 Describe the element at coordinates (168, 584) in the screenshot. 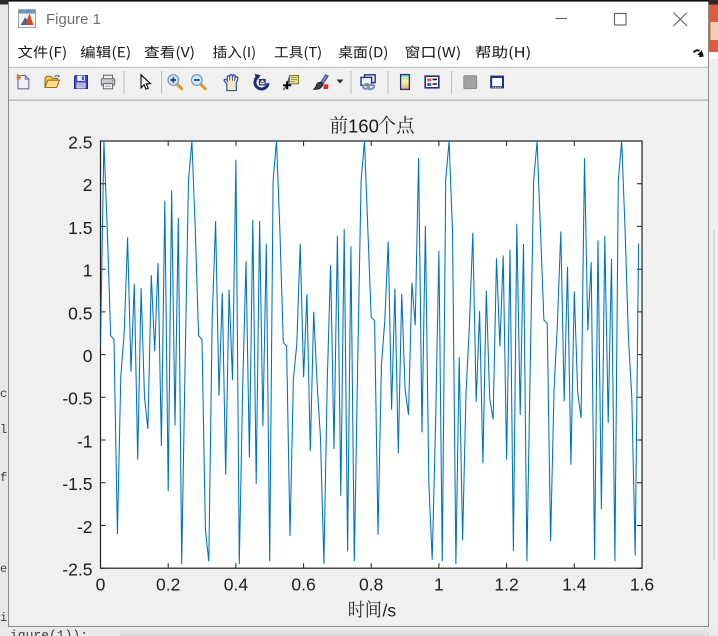

I see `svg-text: 0.2` at that location.